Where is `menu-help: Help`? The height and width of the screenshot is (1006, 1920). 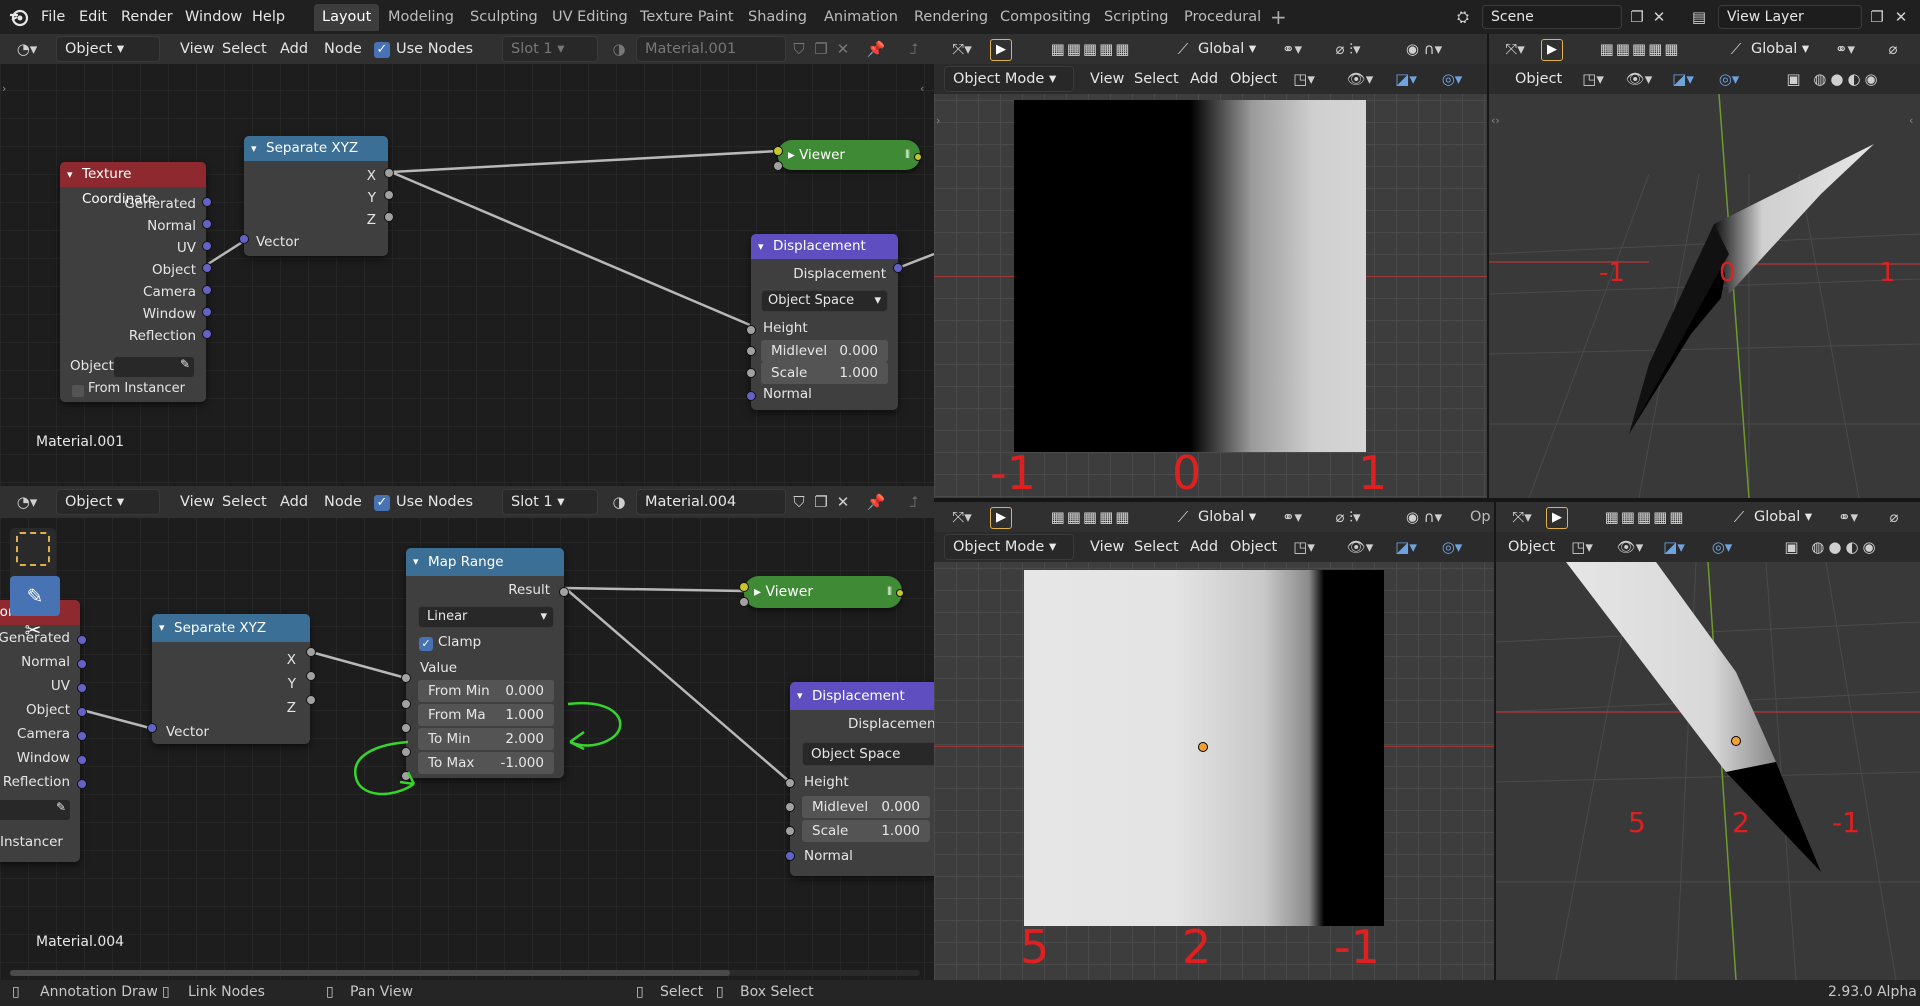
menu-help: Help is located at coordinates (268, 17).